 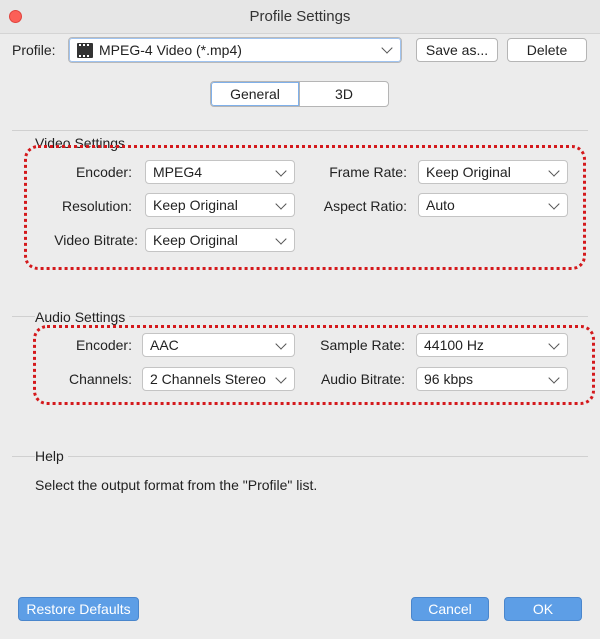 I want to click on audio-settings-title: Audio Settings, so click(x=82, y=317).